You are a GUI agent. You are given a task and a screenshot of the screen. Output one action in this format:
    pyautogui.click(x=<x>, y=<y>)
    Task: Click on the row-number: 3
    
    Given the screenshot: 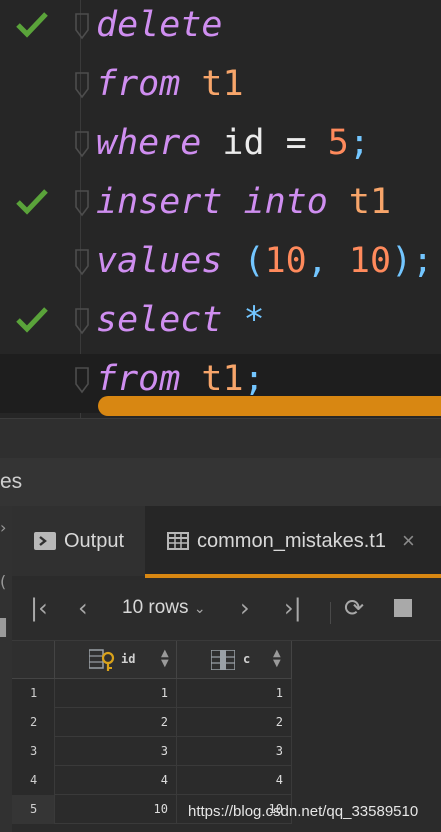 What is the action you would take?
    pyautogui.click(x=33, y=751)
    